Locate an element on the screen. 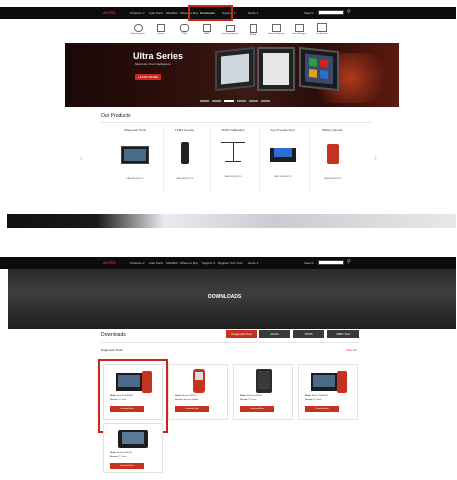 Image resolution: width=457 pixels, height=480 pixels. downloads-banner: DOWNLOADS is located at coordinates (232, 299).